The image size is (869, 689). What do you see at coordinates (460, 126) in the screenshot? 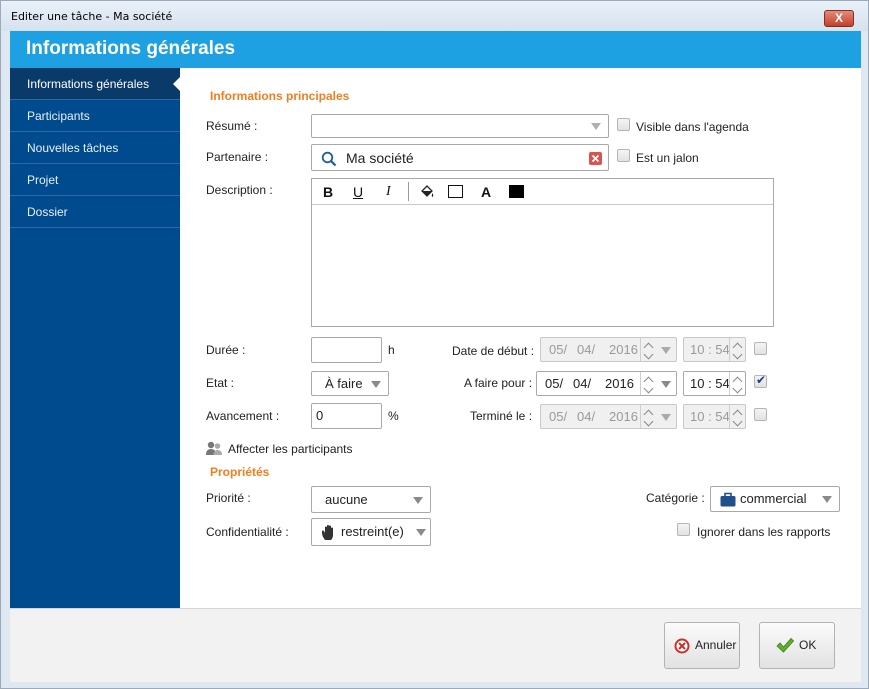
I see `resume-select` at bounding box center [460, 126].